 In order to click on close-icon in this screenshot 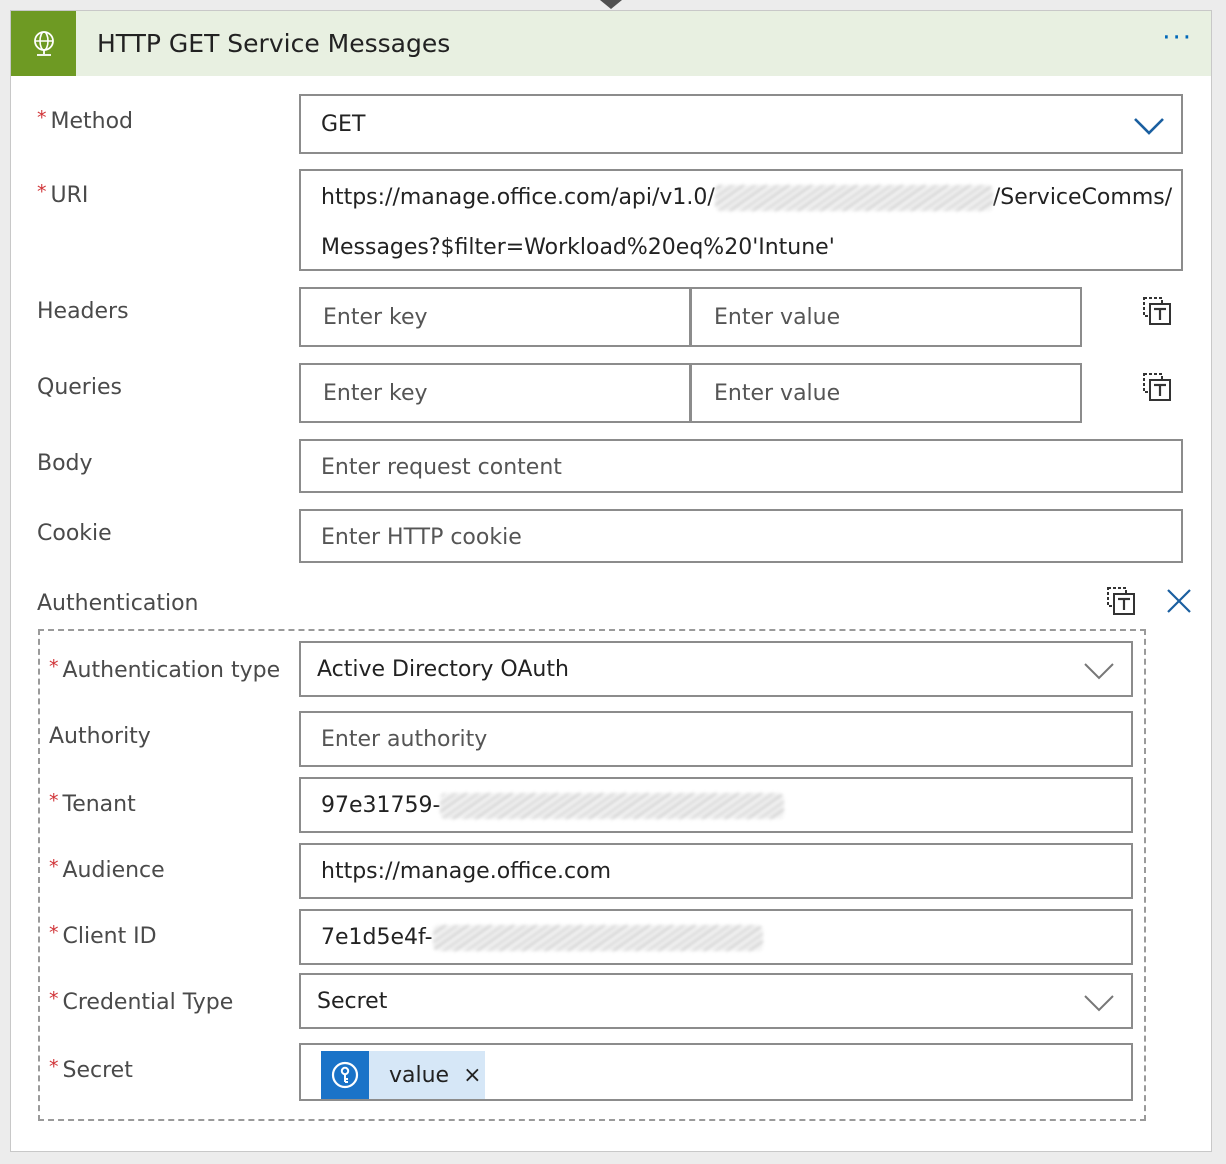, I will do `click(1179, 601)`.